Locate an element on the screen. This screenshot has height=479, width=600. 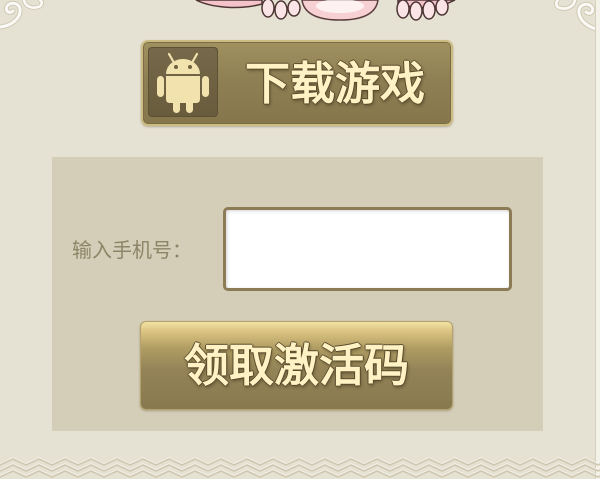
download-game-button: 下载游戏 is located at coordinates (297, 83).